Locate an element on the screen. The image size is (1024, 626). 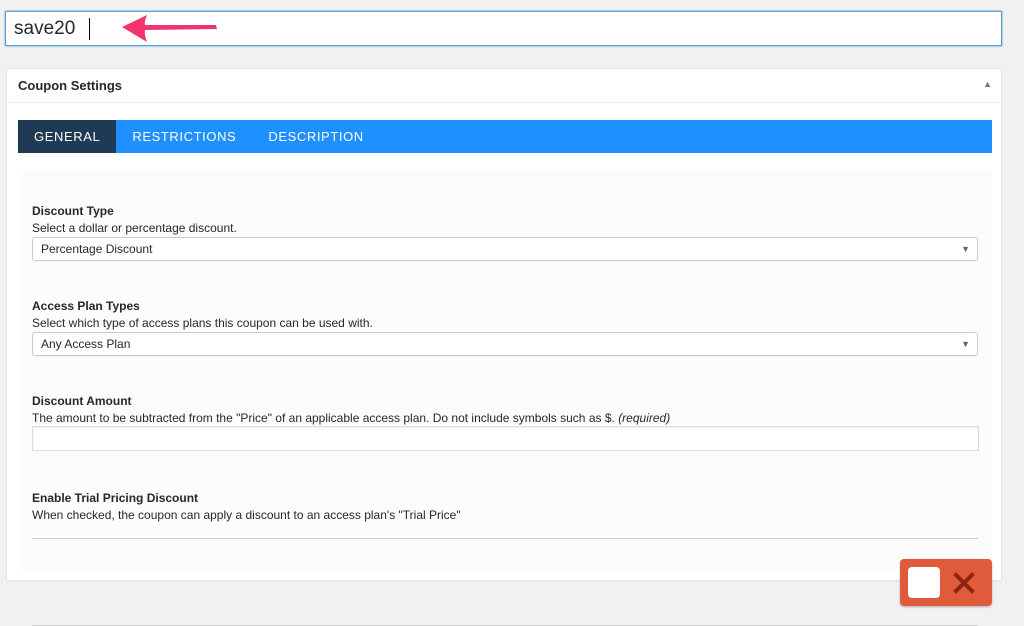
collapse-toggle-icon: ▲ is located at coordinates (987, 84).